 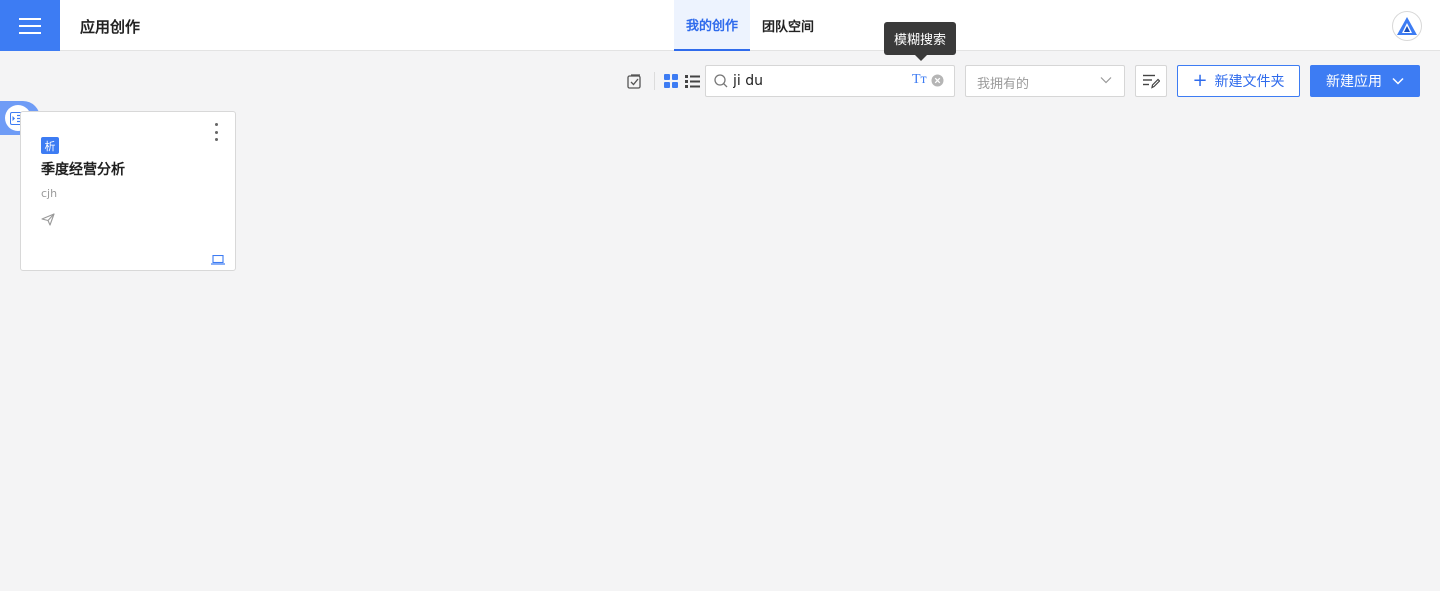 I want to click on tab-my-creations: 我的创作, so click(x=712, y=25).